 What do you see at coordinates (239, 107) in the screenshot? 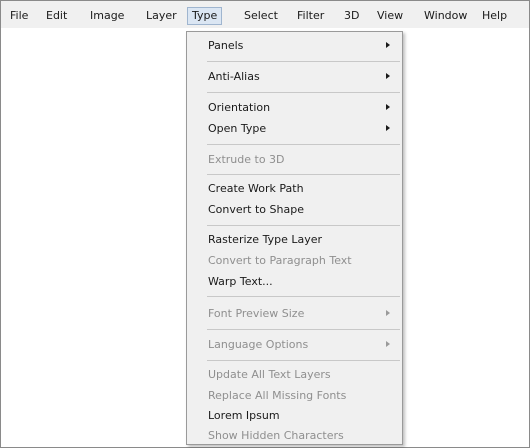
I see `menu-item-label: Orientation` at bounding box center [239, 107].